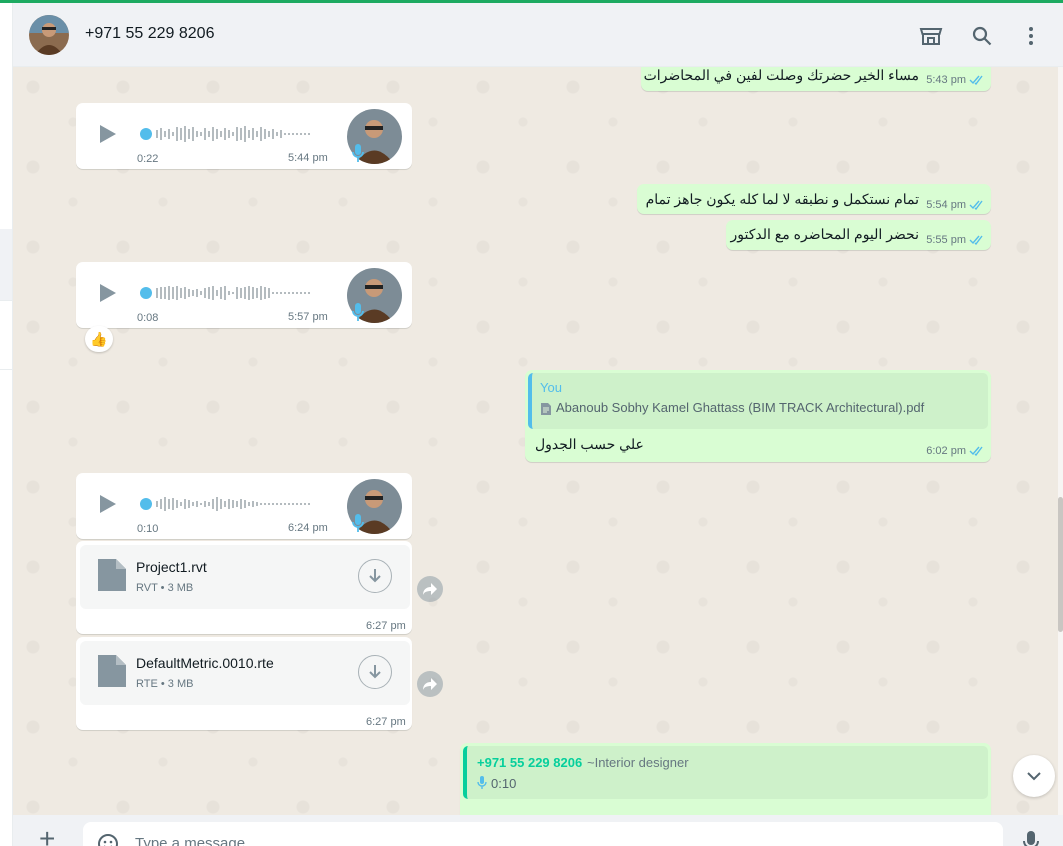 The height and width of the screenshot is (846, 1063). I want to click on quoted-message: +971 55 229 8206 ~Interior designer 0:10, so click(725, 772).